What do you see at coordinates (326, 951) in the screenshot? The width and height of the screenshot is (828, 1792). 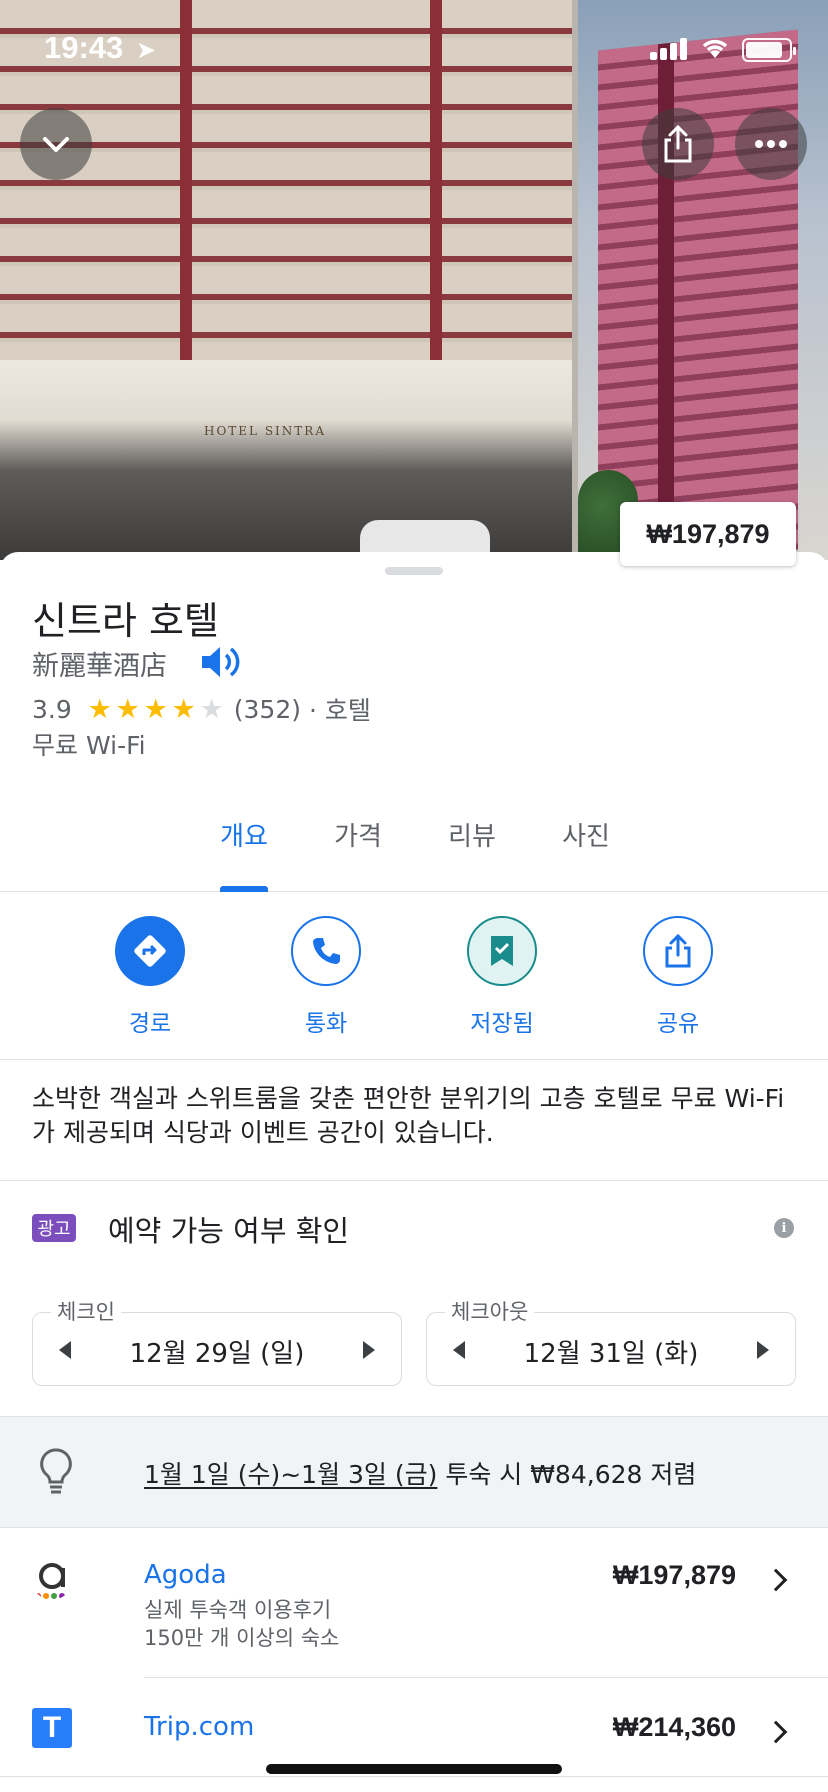 I see `phone-icon` at bounding box center [326, 951].